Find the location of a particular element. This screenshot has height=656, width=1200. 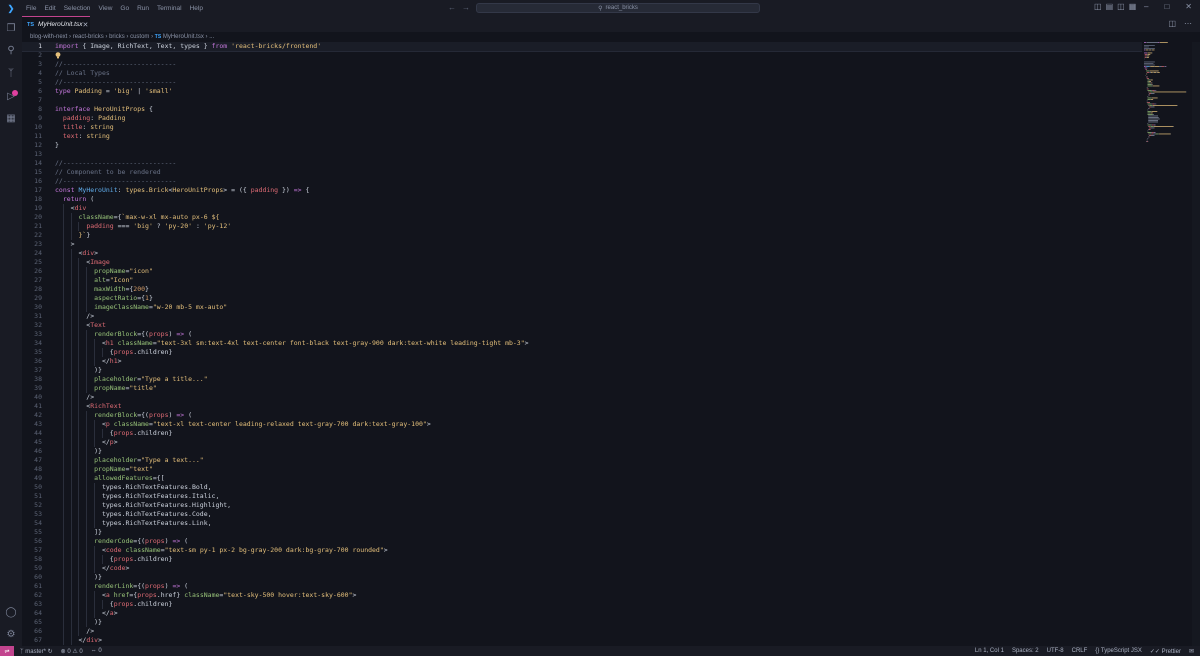

code-line: 19 <div is located at coordinates (582, 208).